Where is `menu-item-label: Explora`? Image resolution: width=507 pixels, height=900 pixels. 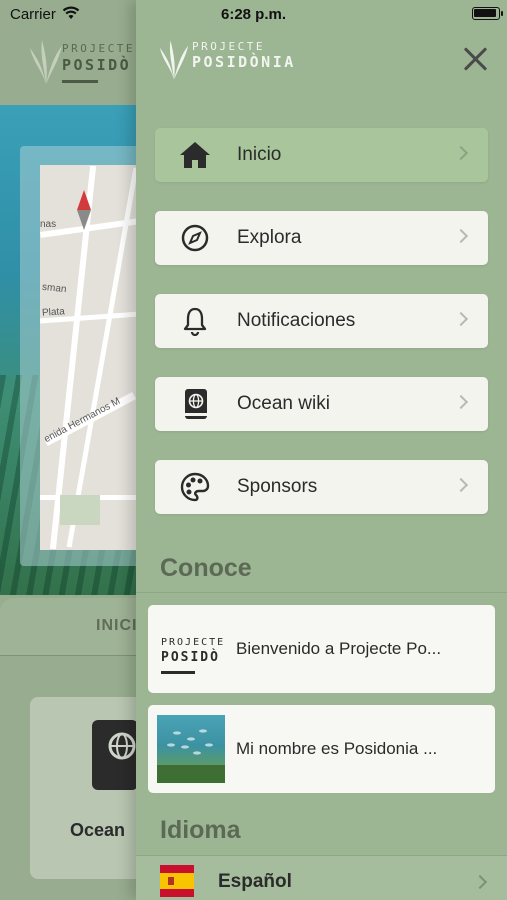
menu-item-label: Explora is located at coordinates (269, 237).